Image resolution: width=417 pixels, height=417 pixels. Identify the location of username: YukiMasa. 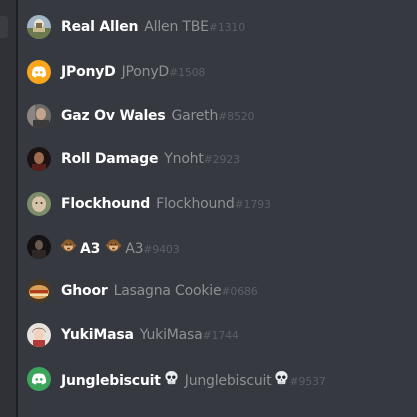
(171, 335).